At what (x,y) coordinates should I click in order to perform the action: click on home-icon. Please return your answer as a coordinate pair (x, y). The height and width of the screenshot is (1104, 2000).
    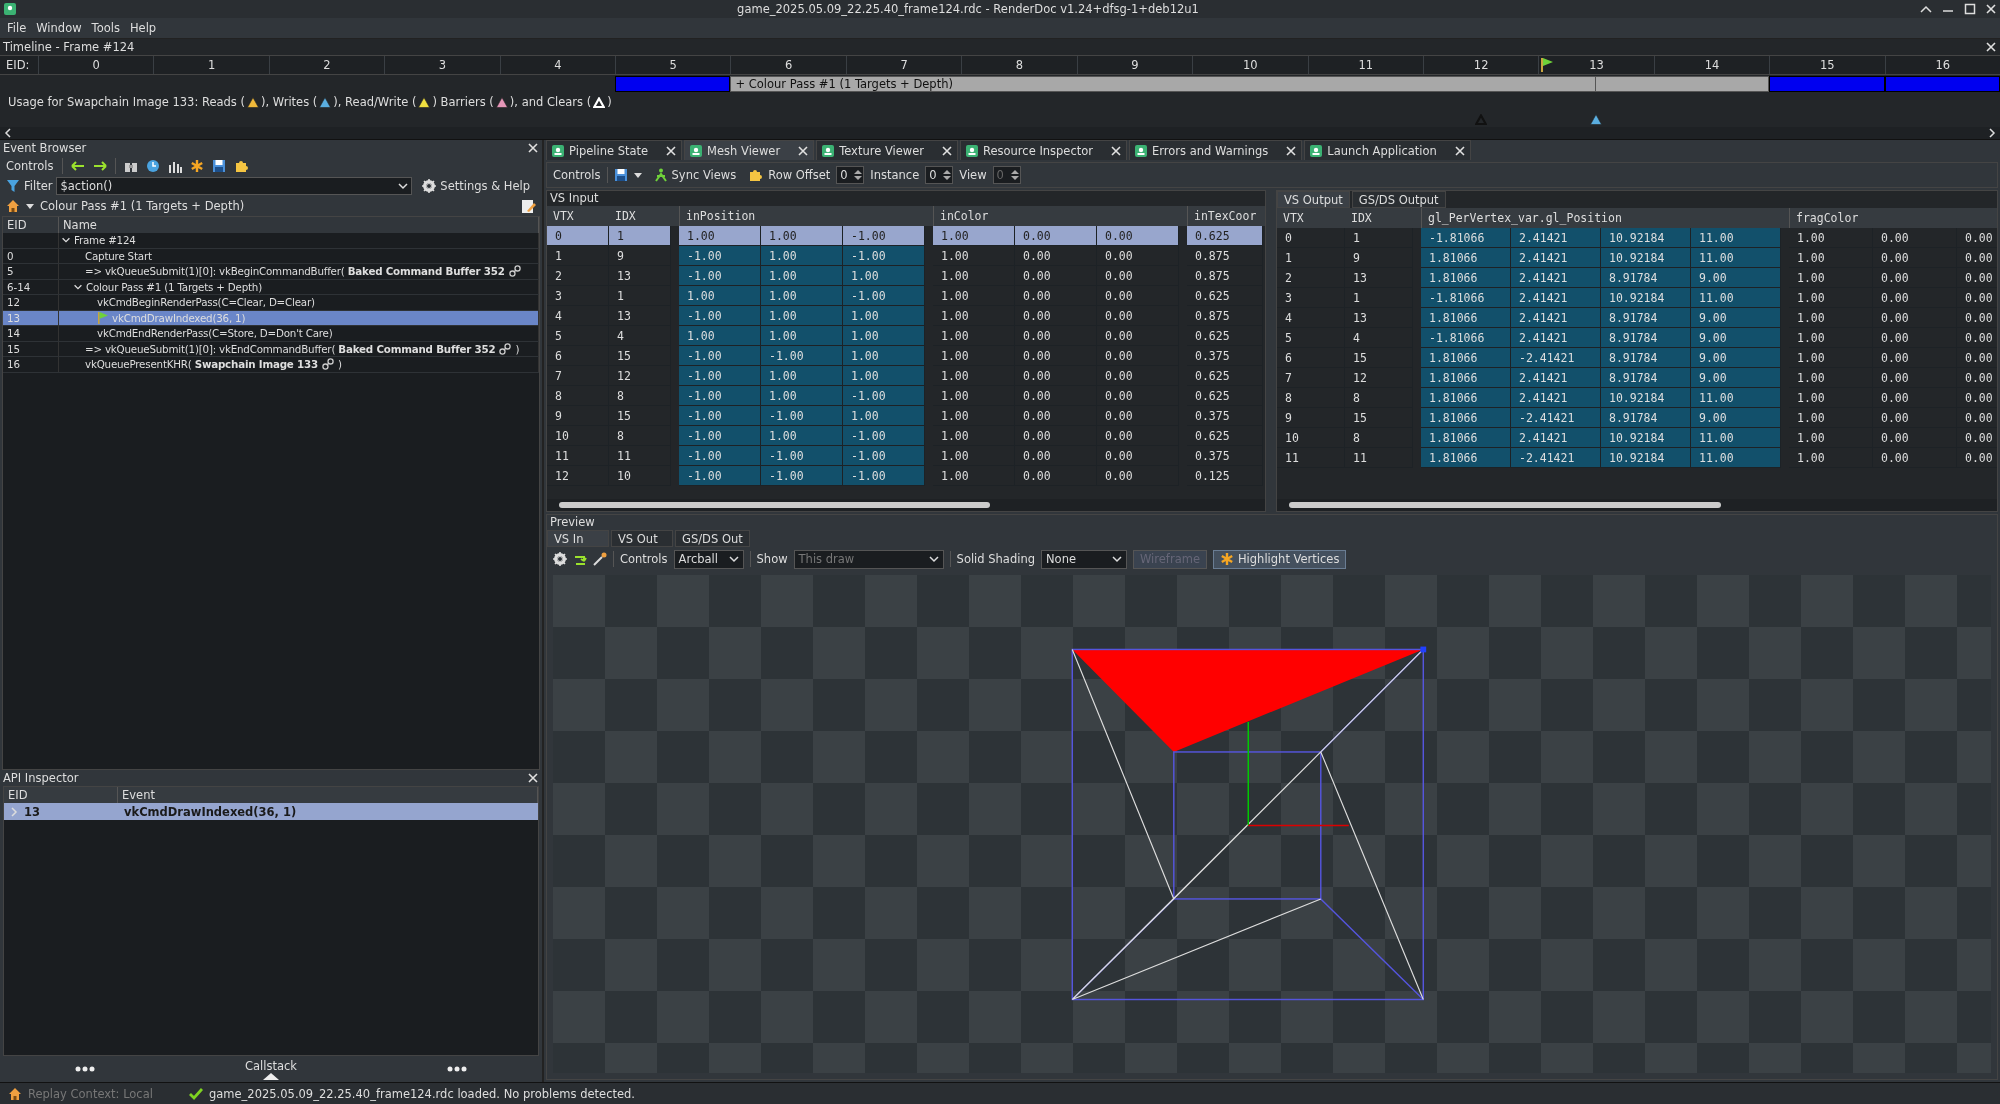
    Looking at the image, I should click on (13, 206).